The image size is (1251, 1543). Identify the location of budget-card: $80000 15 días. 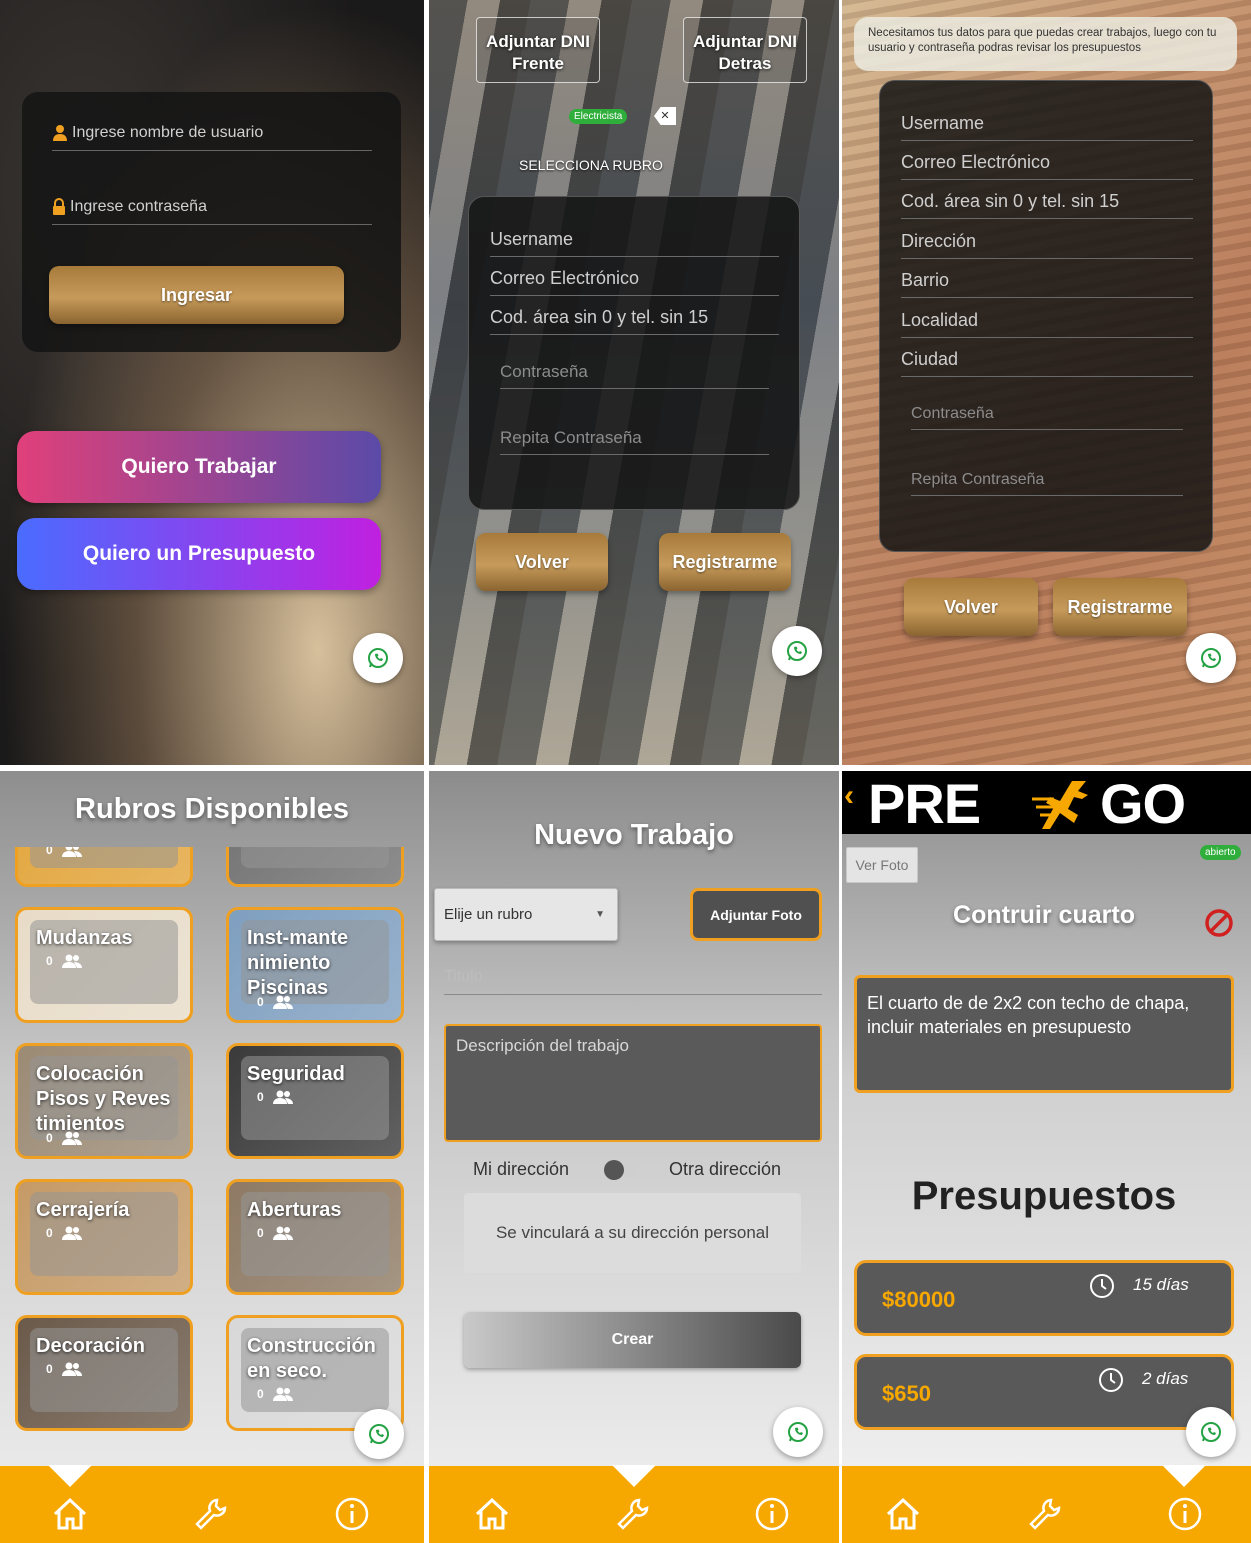
(1044, 1298).